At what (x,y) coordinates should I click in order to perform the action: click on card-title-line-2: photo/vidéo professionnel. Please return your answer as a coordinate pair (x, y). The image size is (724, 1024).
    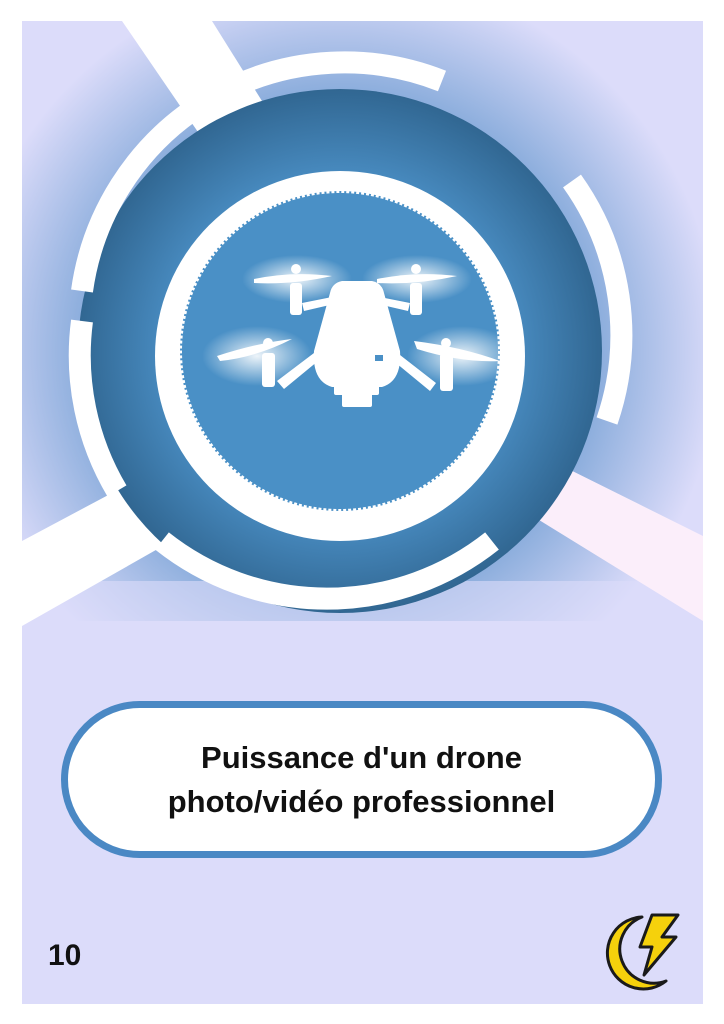
    Looking at the image, I should click on (361, 801).